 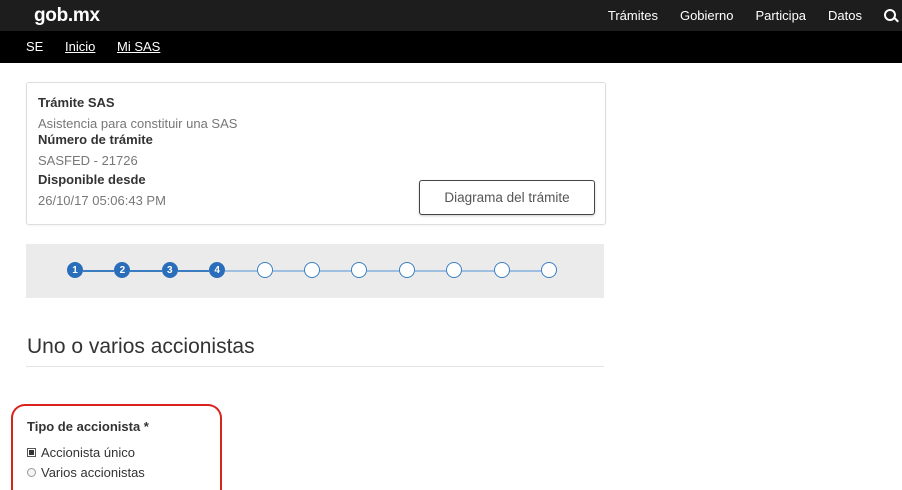 What do you see at coordinates (95, 139) in the screenshot?
I see `numero-label: Número de trámite` at bounding box center [95, 139].